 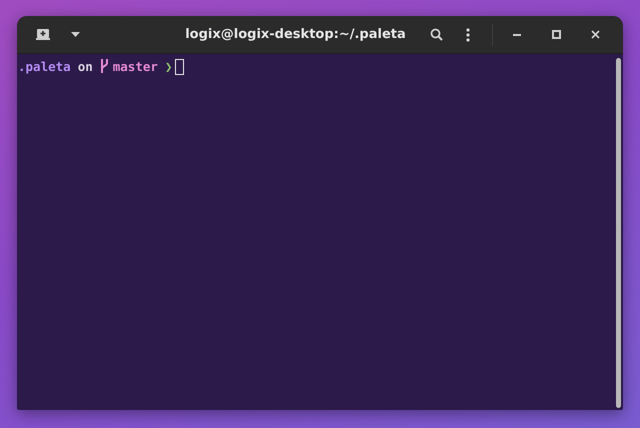 I want to click on window-title: logix@logix-desktop:~/.paleta, so click(x=295, y=34).